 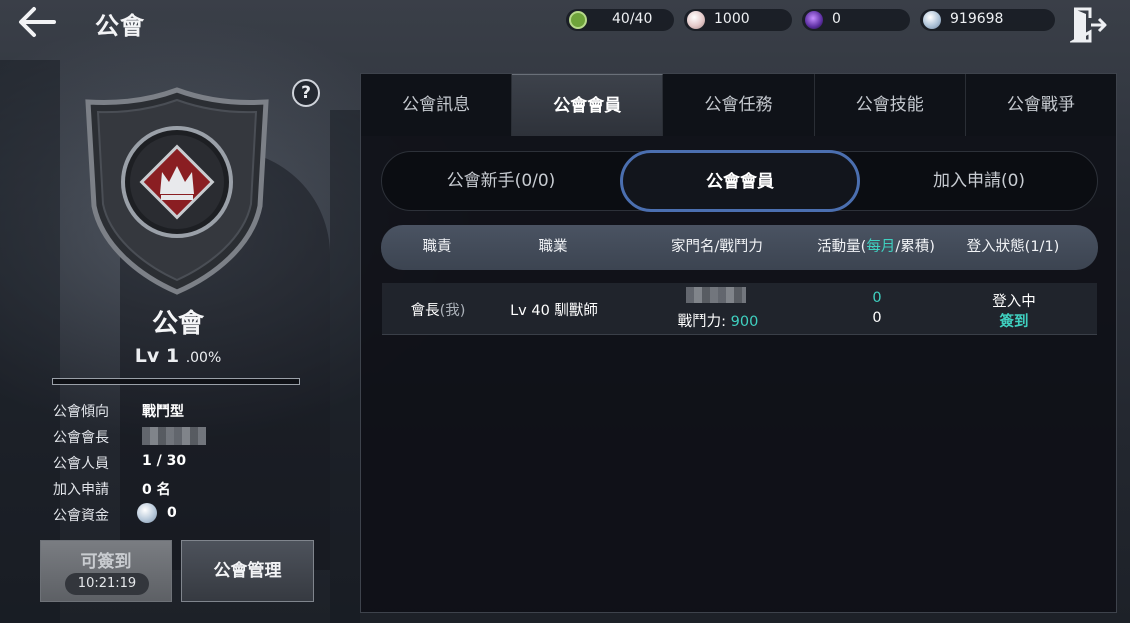 I want to click on guild-manage-button: 公會管理, so click(x=247, y=571).